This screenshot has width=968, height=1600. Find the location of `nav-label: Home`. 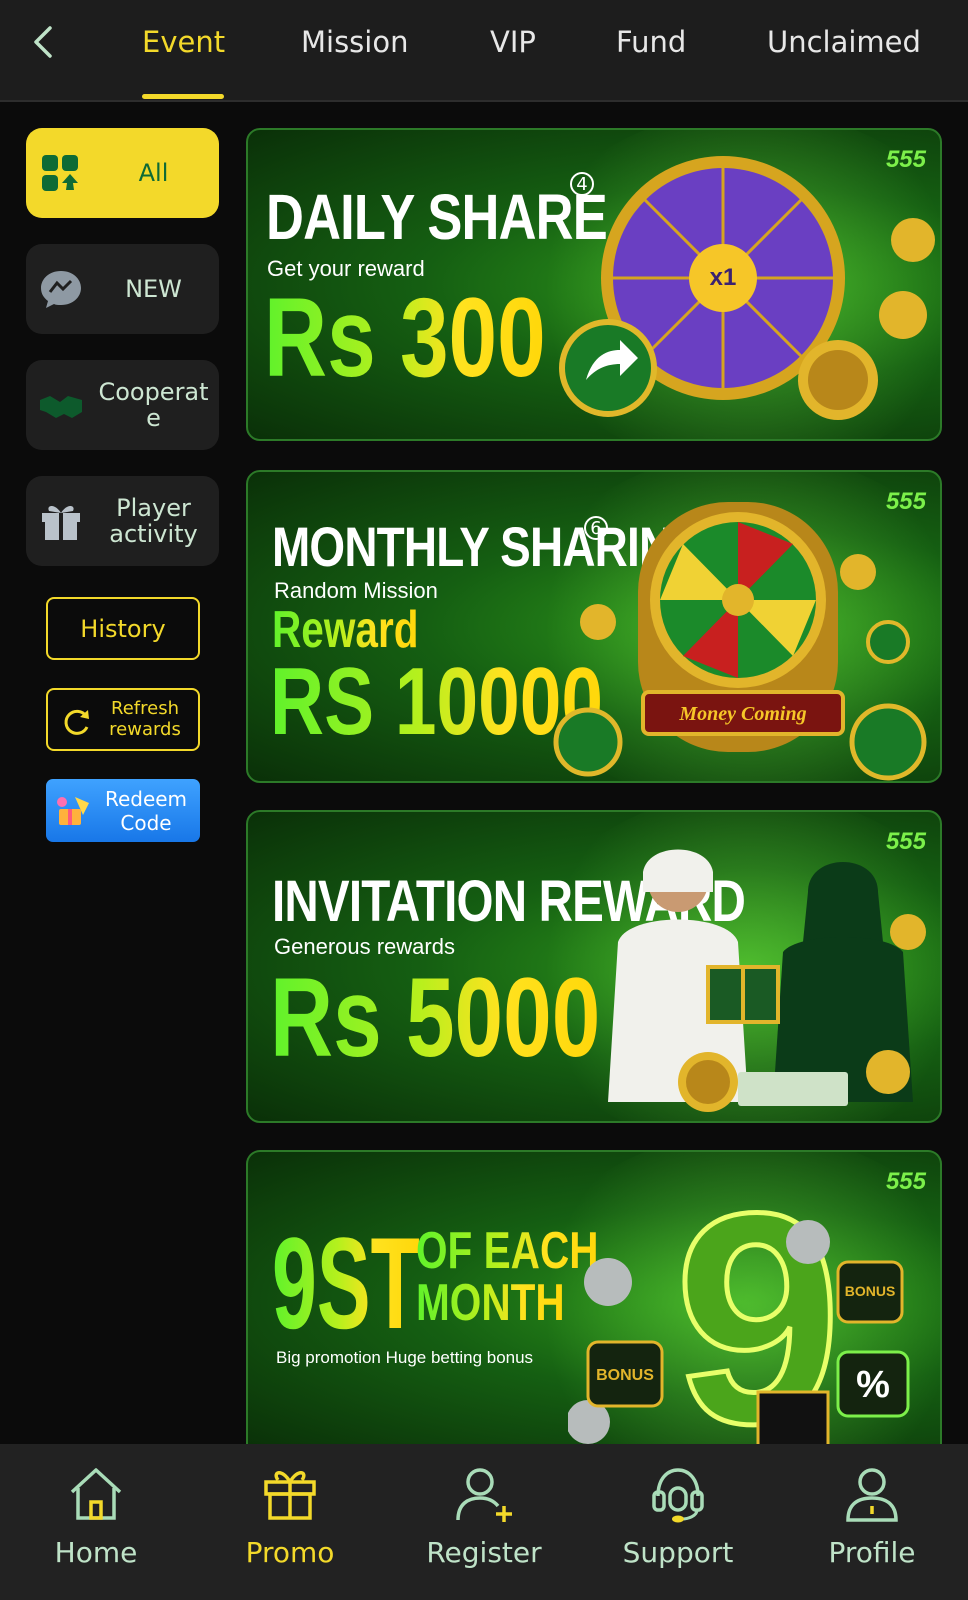

nav-label: Home is located at coordinates (96, 1552).